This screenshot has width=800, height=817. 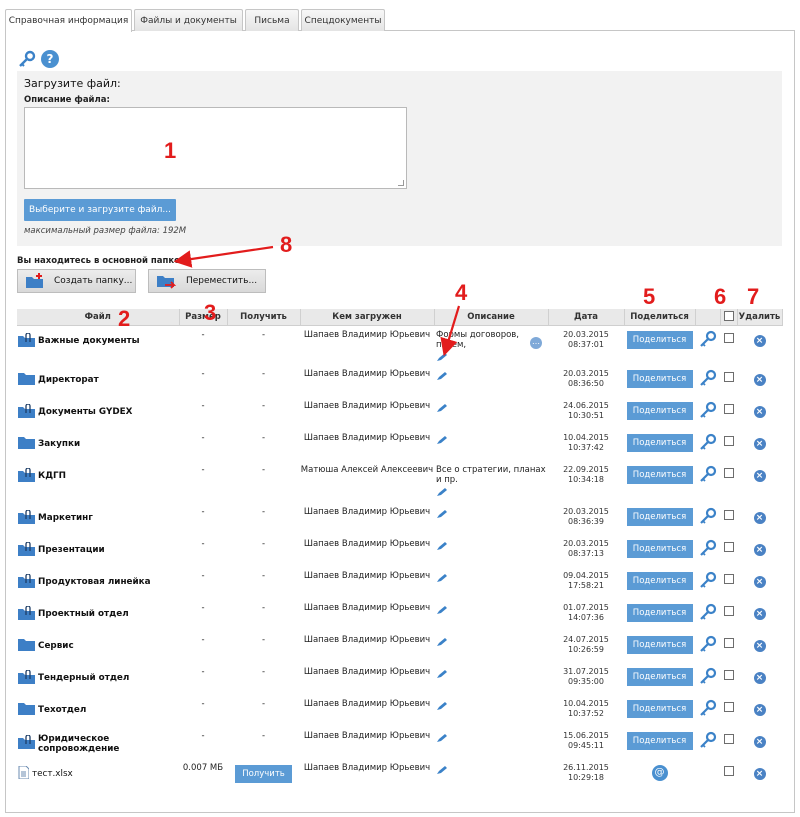 I want to click on file-name: Продуктовая линейка, so click(x=94, y=582).